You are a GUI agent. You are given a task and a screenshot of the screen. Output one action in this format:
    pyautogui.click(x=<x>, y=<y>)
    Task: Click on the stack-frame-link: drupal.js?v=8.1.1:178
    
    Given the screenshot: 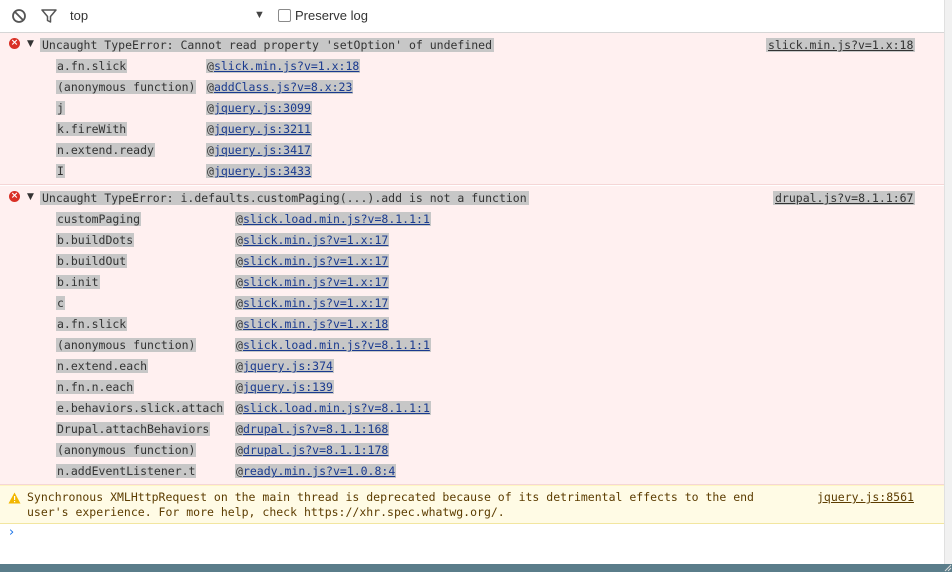 What is the action you would take?
    pyautogui.click(x=315, y=450)
    